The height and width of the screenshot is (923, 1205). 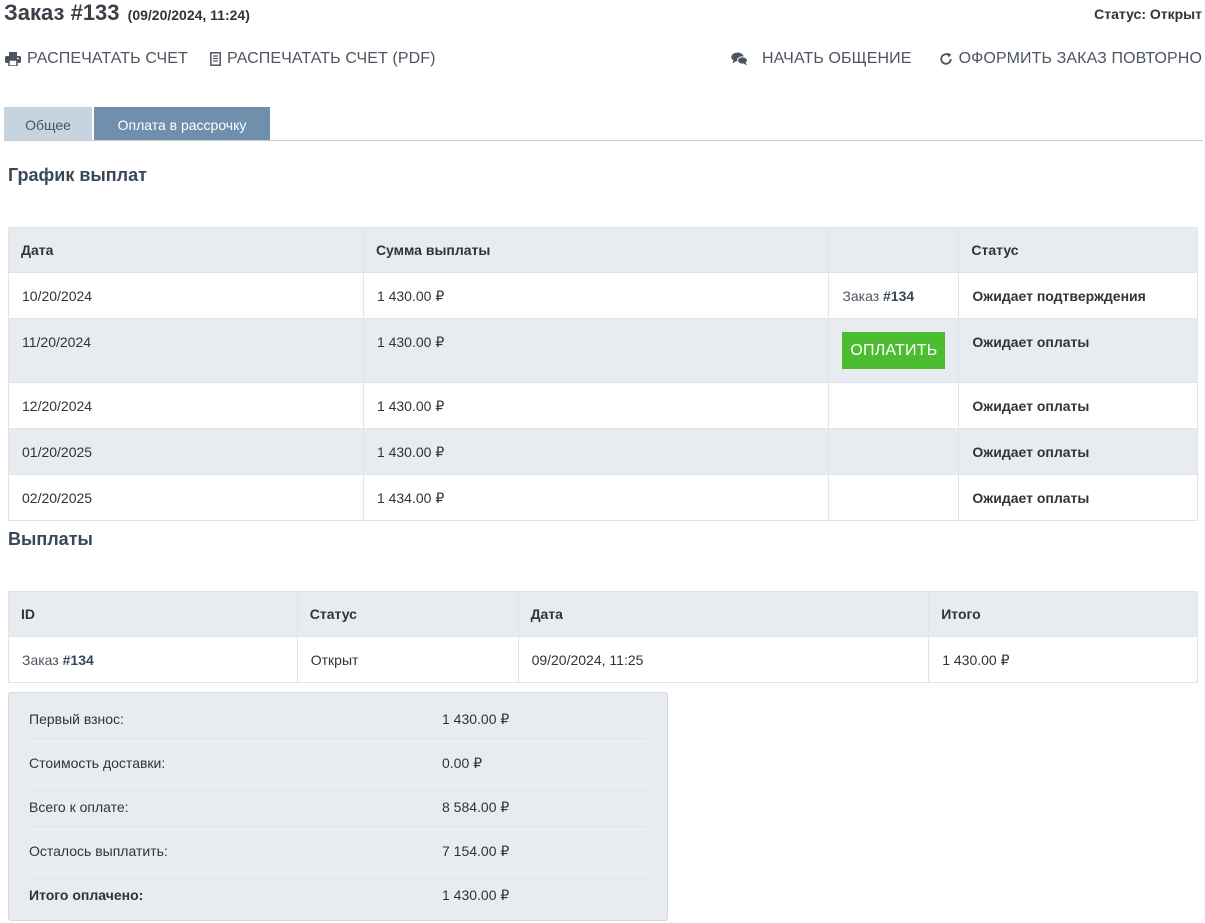 What do you see at coordinates (899, 296) in the screenshot?
I see `order-link-number: #134` at bounding box center [899, 296].